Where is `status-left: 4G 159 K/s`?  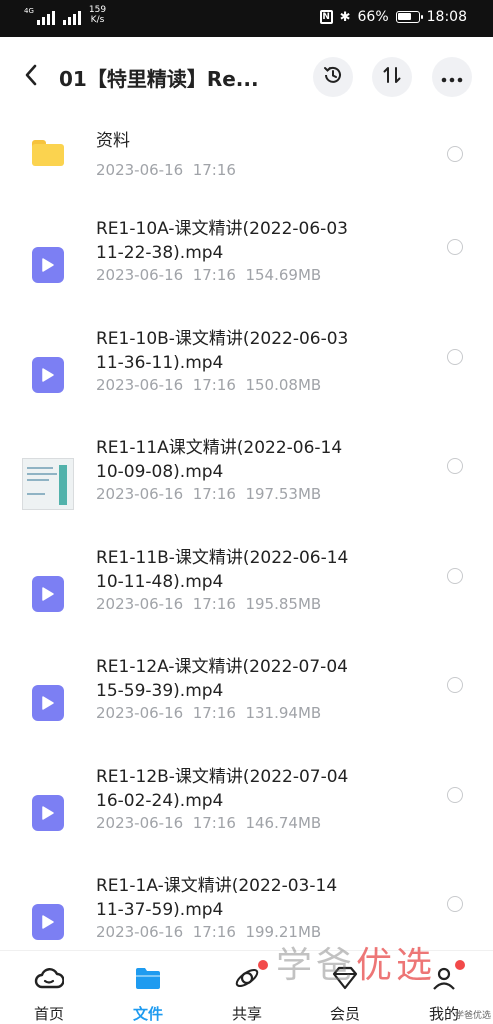
status-left: 4G 159 K/s is located at coordinates (65, 15).